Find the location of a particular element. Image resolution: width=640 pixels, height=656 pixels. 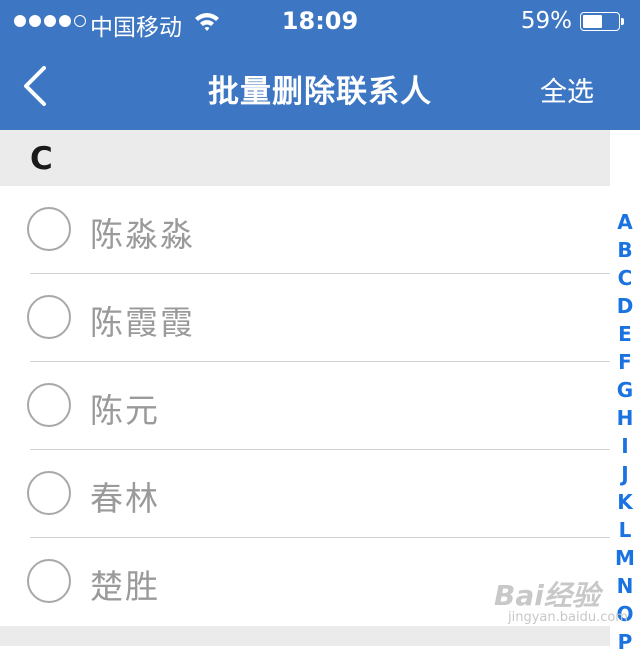

index-letter-h: H is located at coordinates (625, 418).